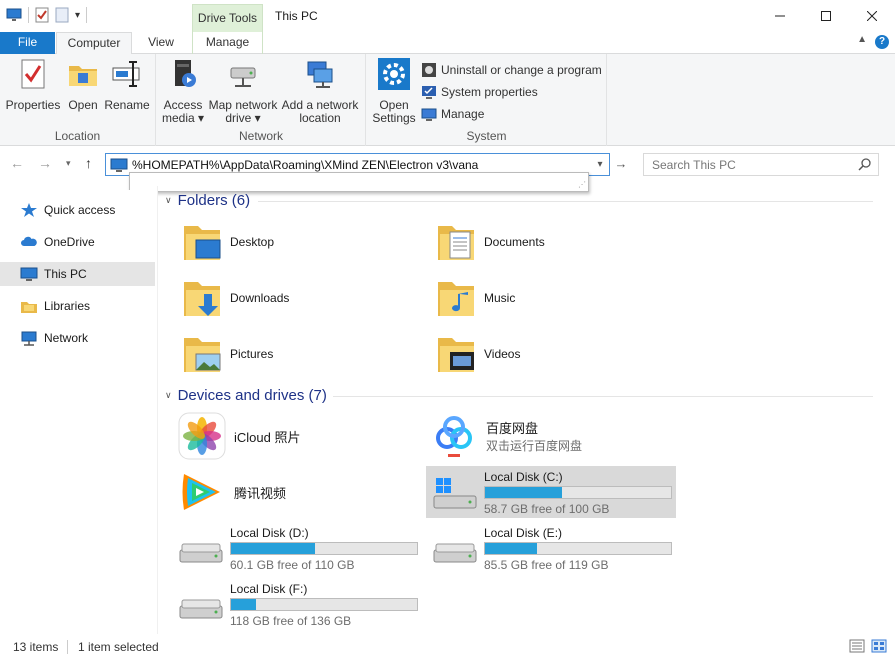 The height and width of the screenshot is (660, 895). What do you see at coordinates (183, 118) in the screenshot?
I see `access-media-label-2: media ▾` at bounding box center [183, 118].